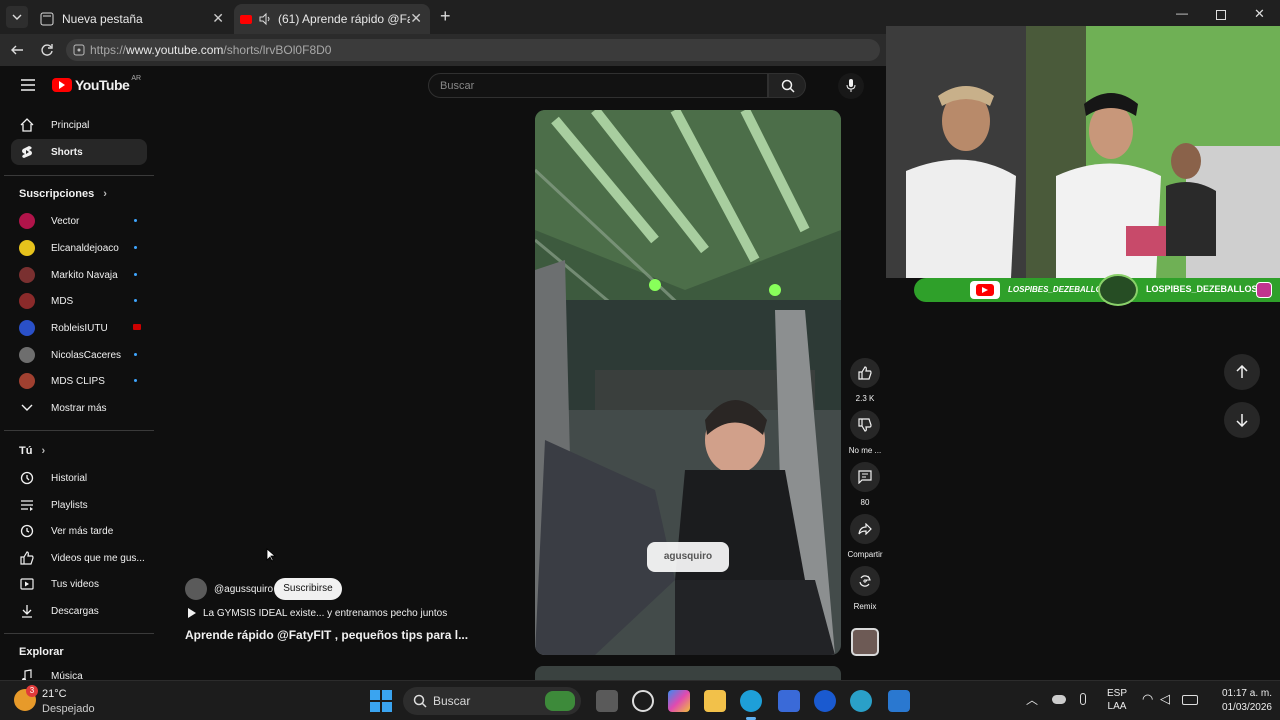  What do you see at coordinates (1240, 701) in the screenshot?
I see `clock: 01:17 a. m. 01/03/2026` at bounding box center [1240, 701].